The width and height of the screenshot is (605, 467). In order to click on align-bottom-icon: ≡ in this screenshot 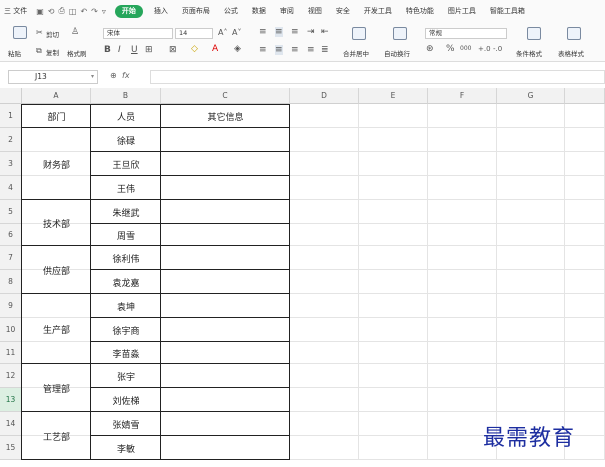, I will do `click(295, 32)`.